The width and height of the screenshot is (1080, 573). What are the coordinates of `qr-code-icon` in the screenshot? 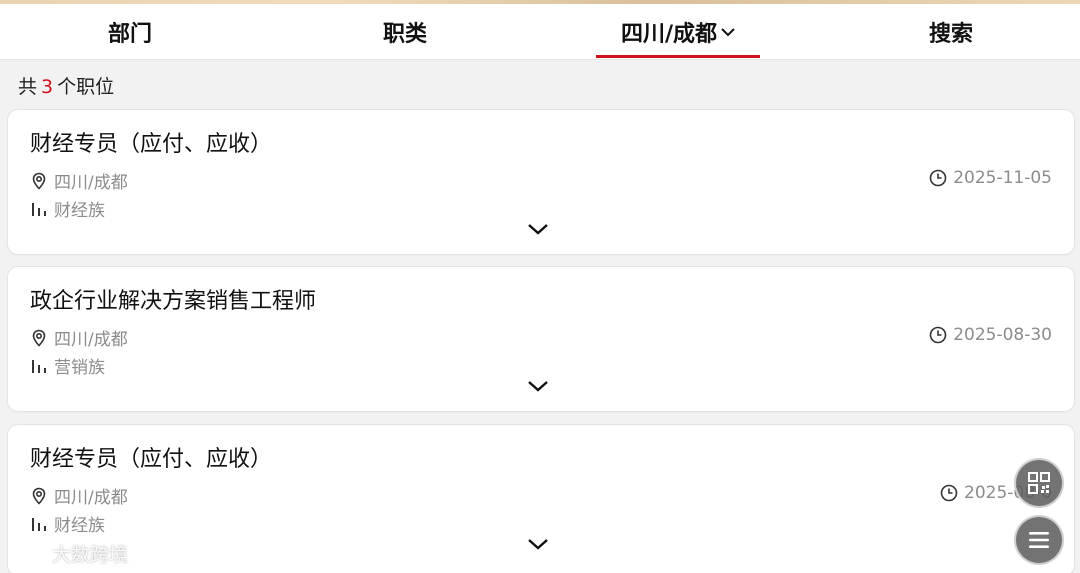 It's located at (1039, 483).